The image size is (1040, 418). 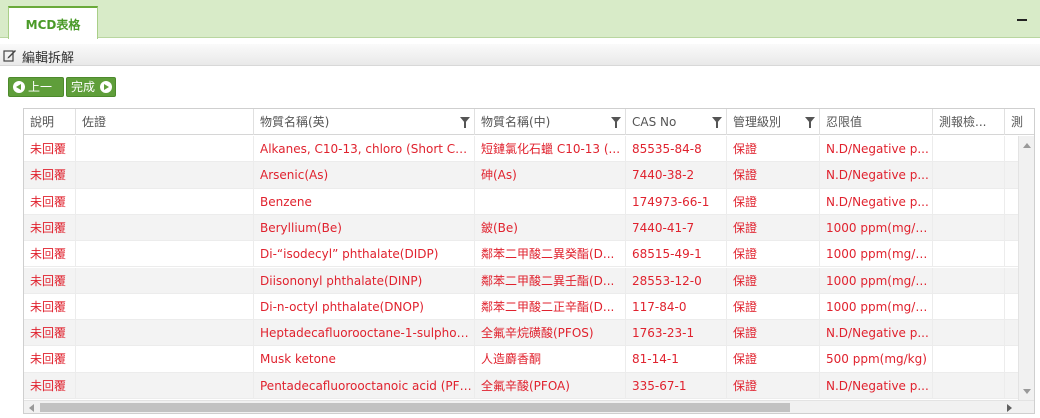 What do you see at coordinates (364, 385) in the screenshot?
I see `cell-substance-en: Pentadecafluorooctanoic acid (PFOA)` at bounding box center [364, 385].